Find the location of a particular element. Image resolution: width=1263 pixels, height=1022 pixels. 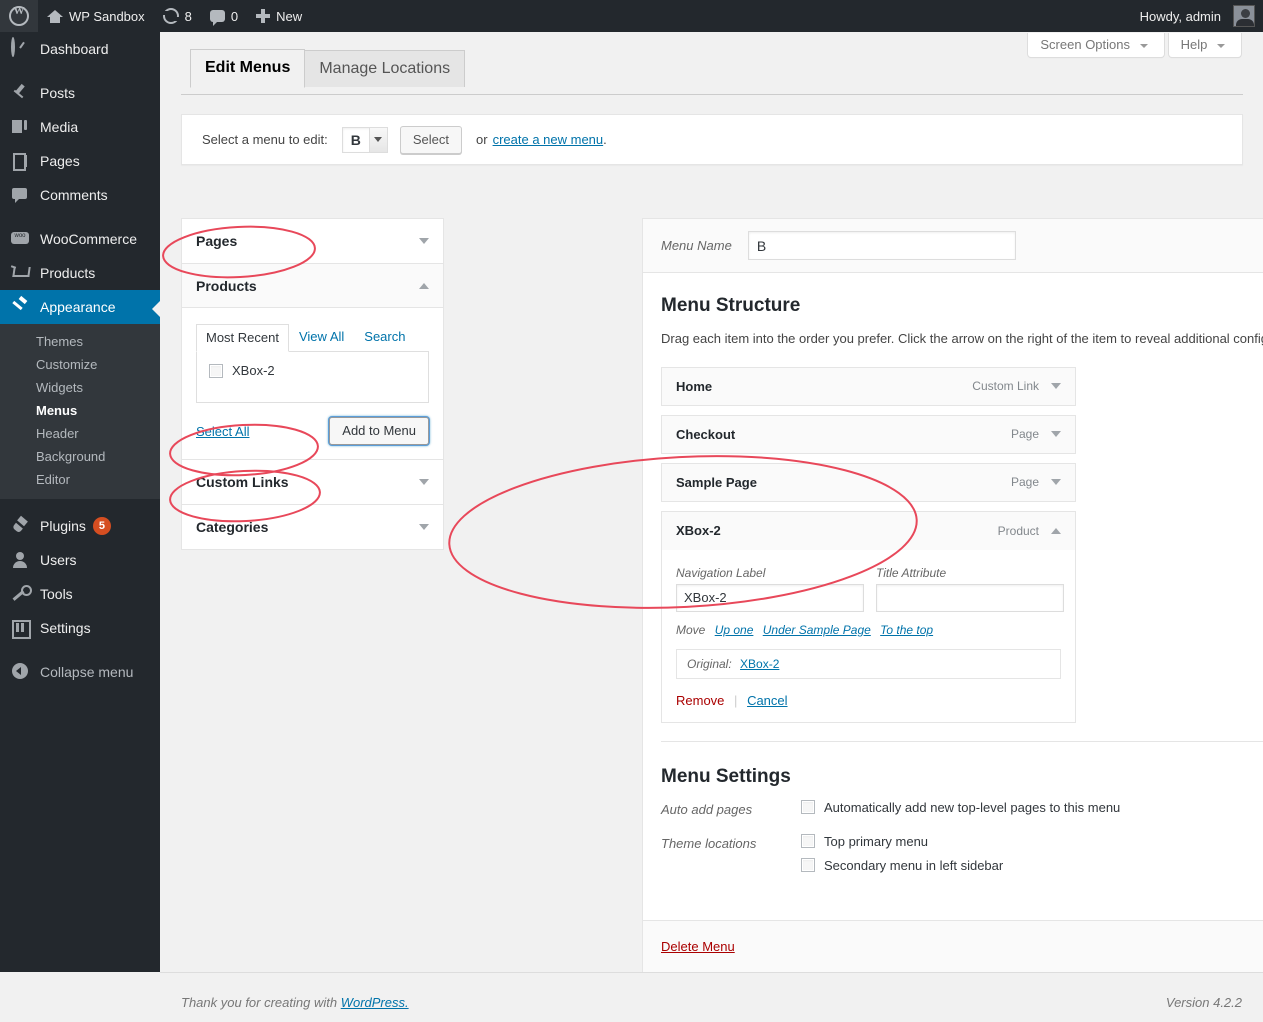

menu-item-header: XBox-2 Product is located at coordinates (868, 530).